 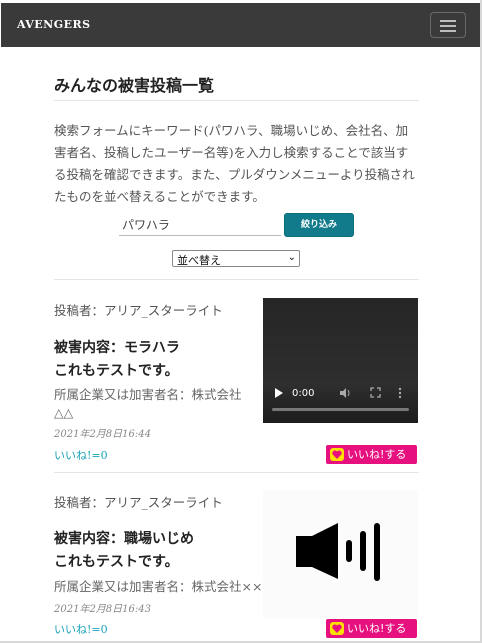 I want to click on video-time: 0:00, so click(x=303, y=393).